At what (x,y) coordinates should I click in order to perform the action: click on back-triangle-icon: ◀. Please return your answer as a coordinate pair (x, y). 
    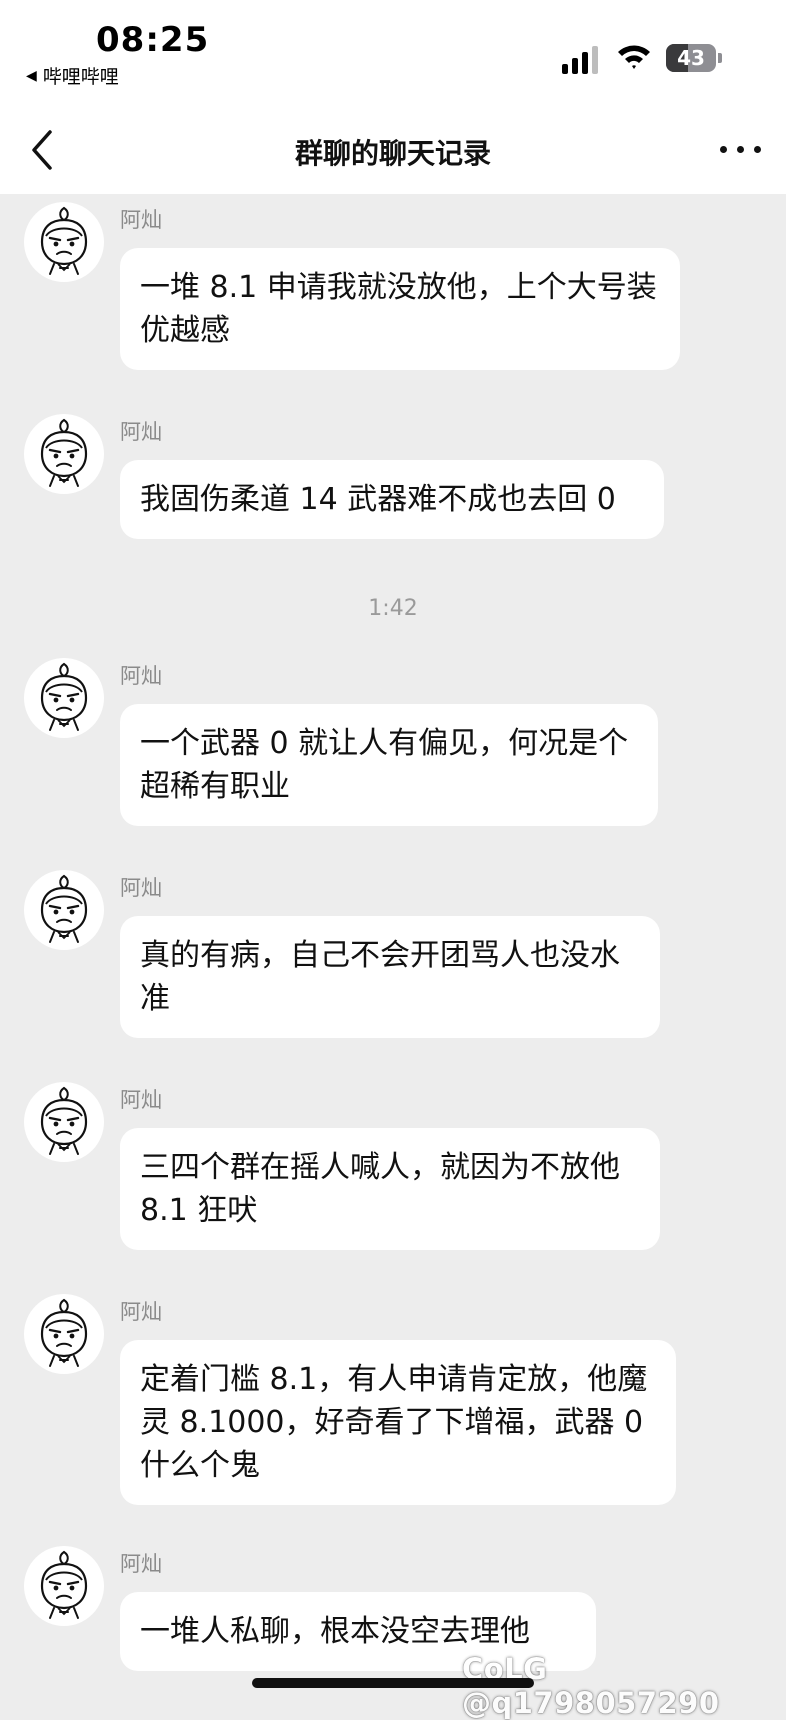
    Looking at the image, I should click on (31, 75).